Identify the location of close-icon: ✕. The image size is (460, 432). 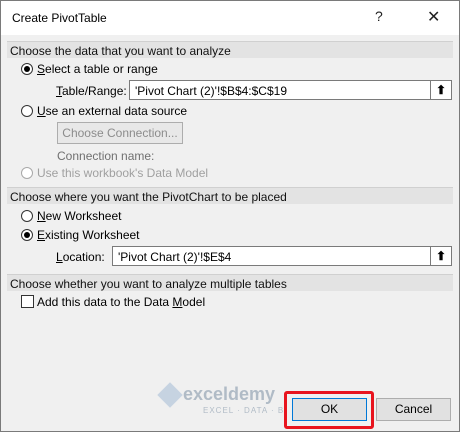
(433, 17).